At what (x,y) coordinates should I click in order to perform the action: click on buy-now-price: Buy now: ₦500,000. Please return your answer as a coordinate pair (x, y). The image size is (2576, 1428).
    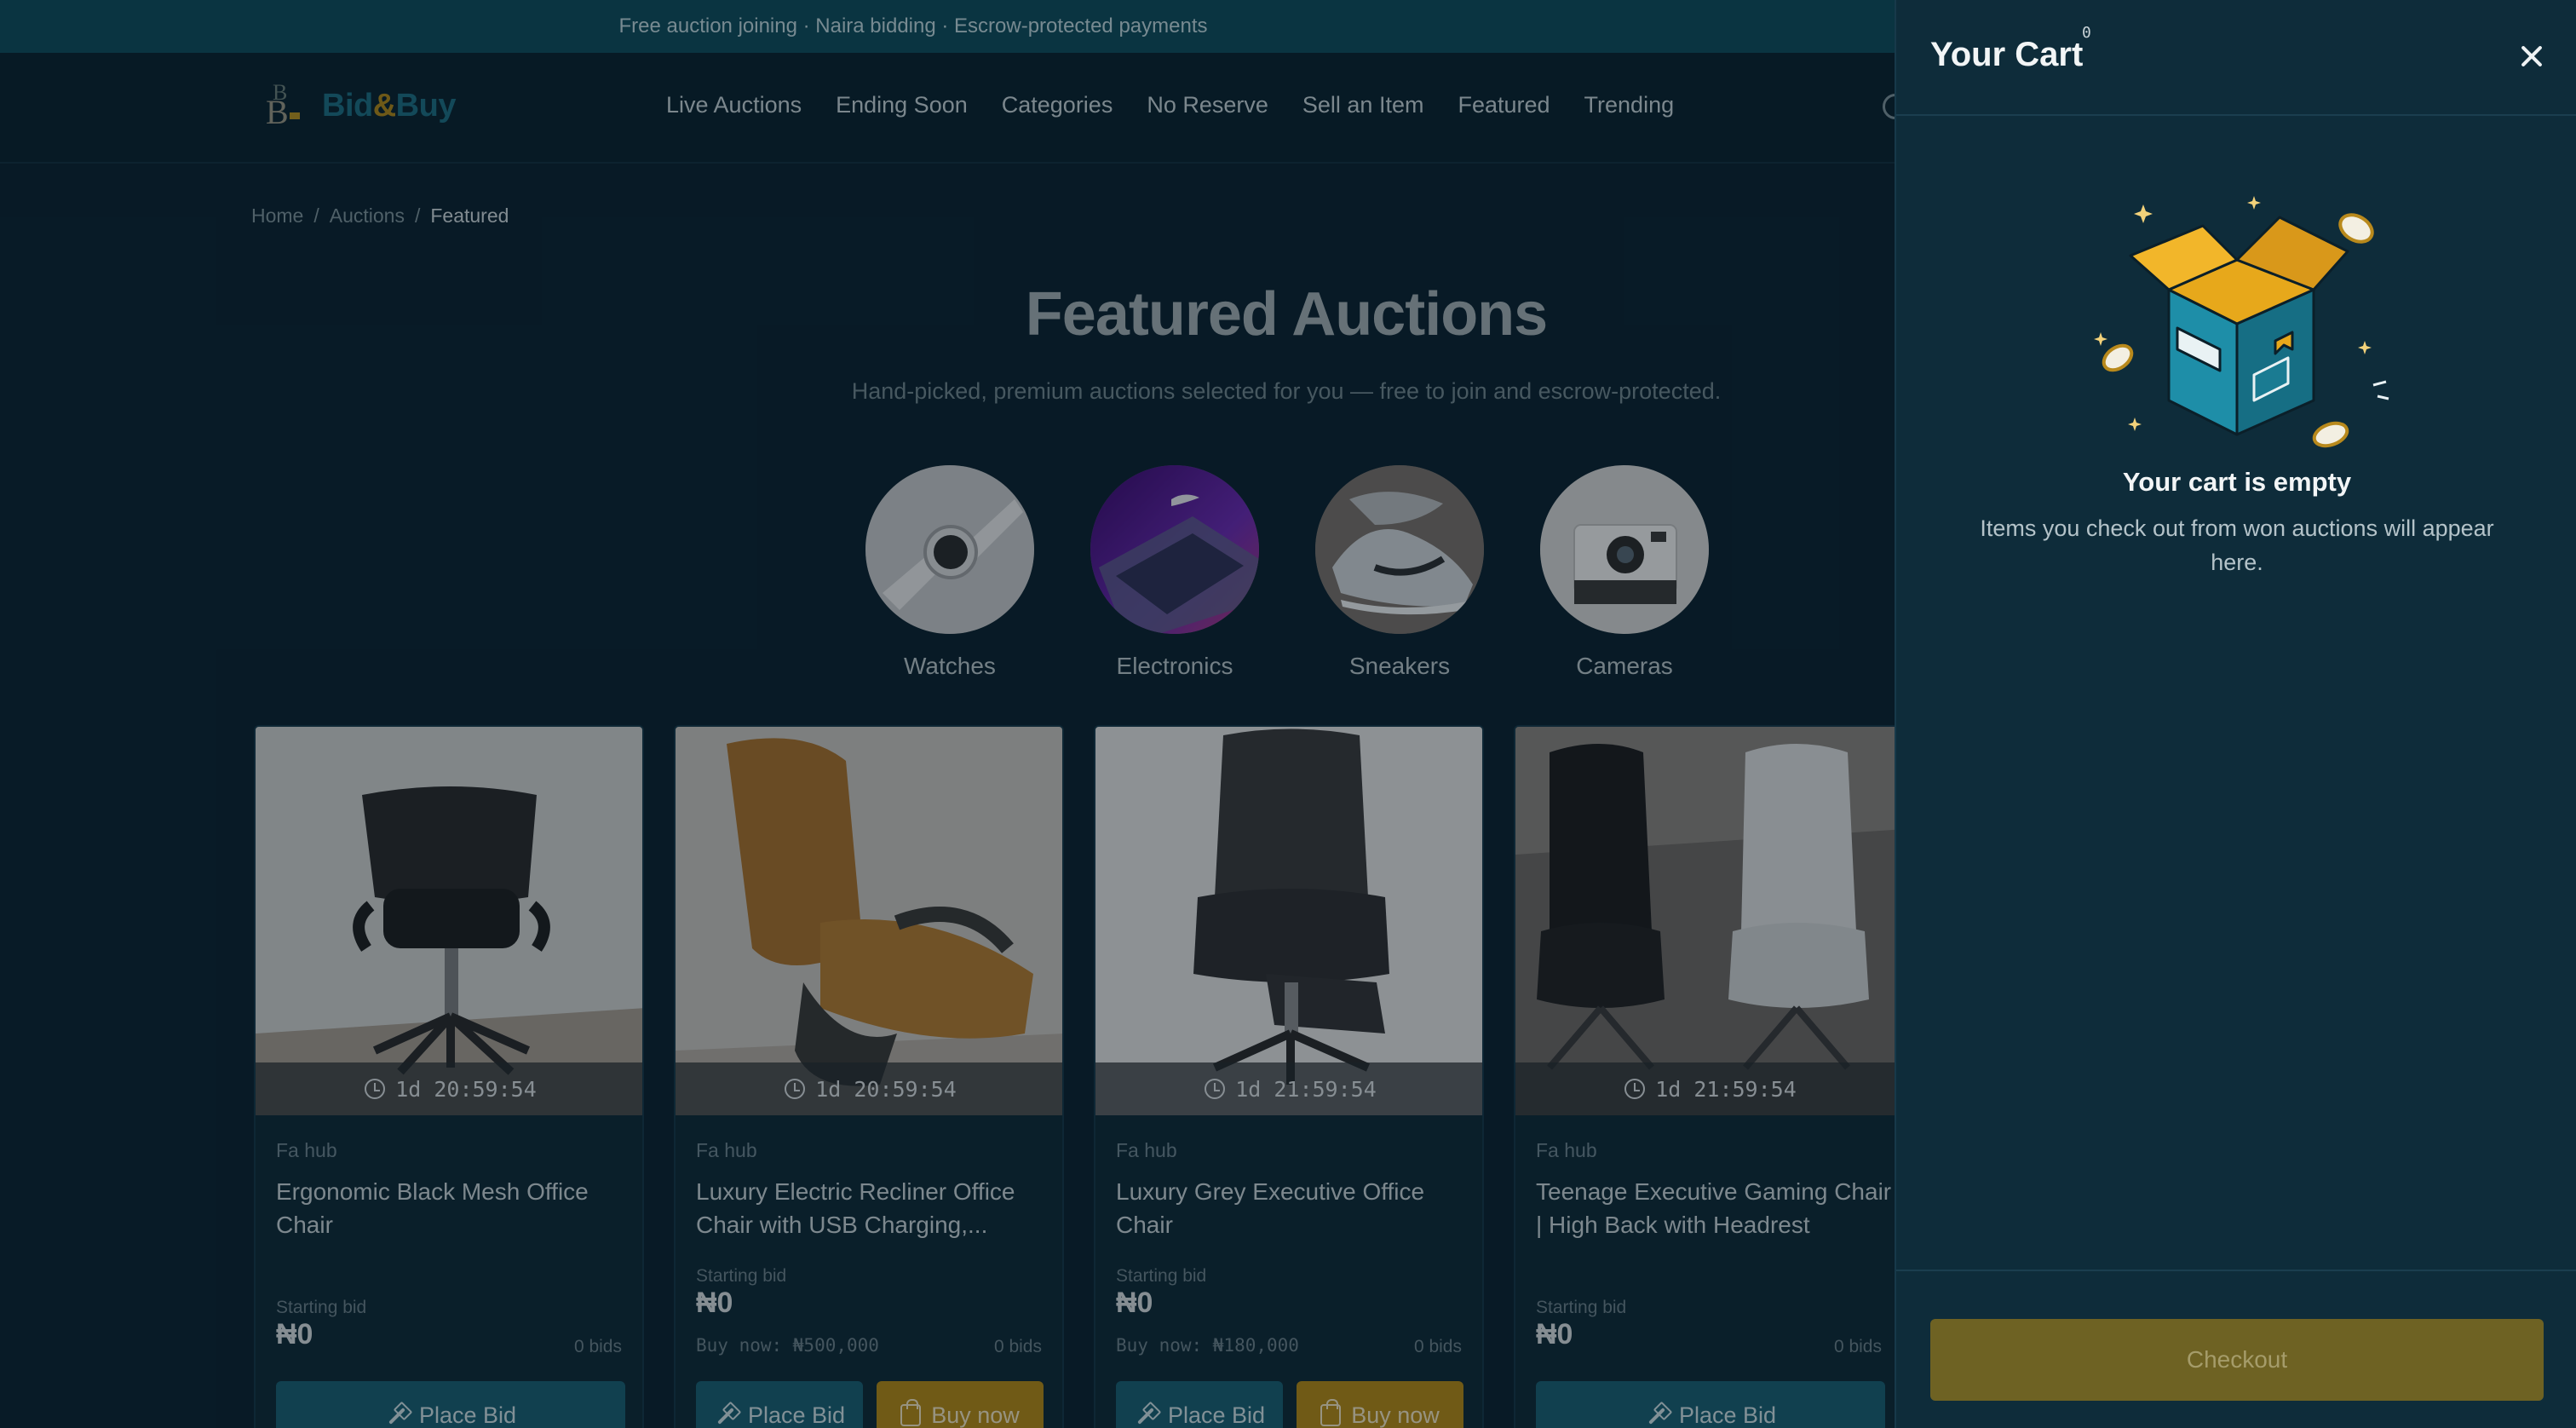
    Looking at the image, I should click on (788, 1346).